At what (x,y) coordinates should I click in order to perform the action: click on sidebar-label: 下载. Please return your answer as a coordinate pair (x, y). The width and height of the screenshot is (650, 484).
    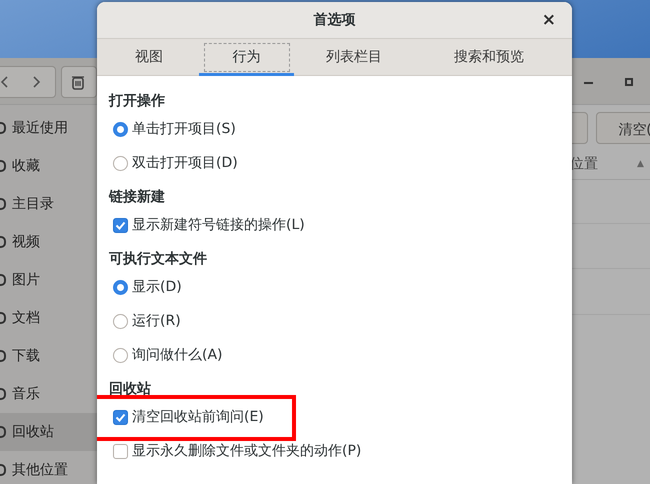
    Looking at the image, I should click on (26, 356).